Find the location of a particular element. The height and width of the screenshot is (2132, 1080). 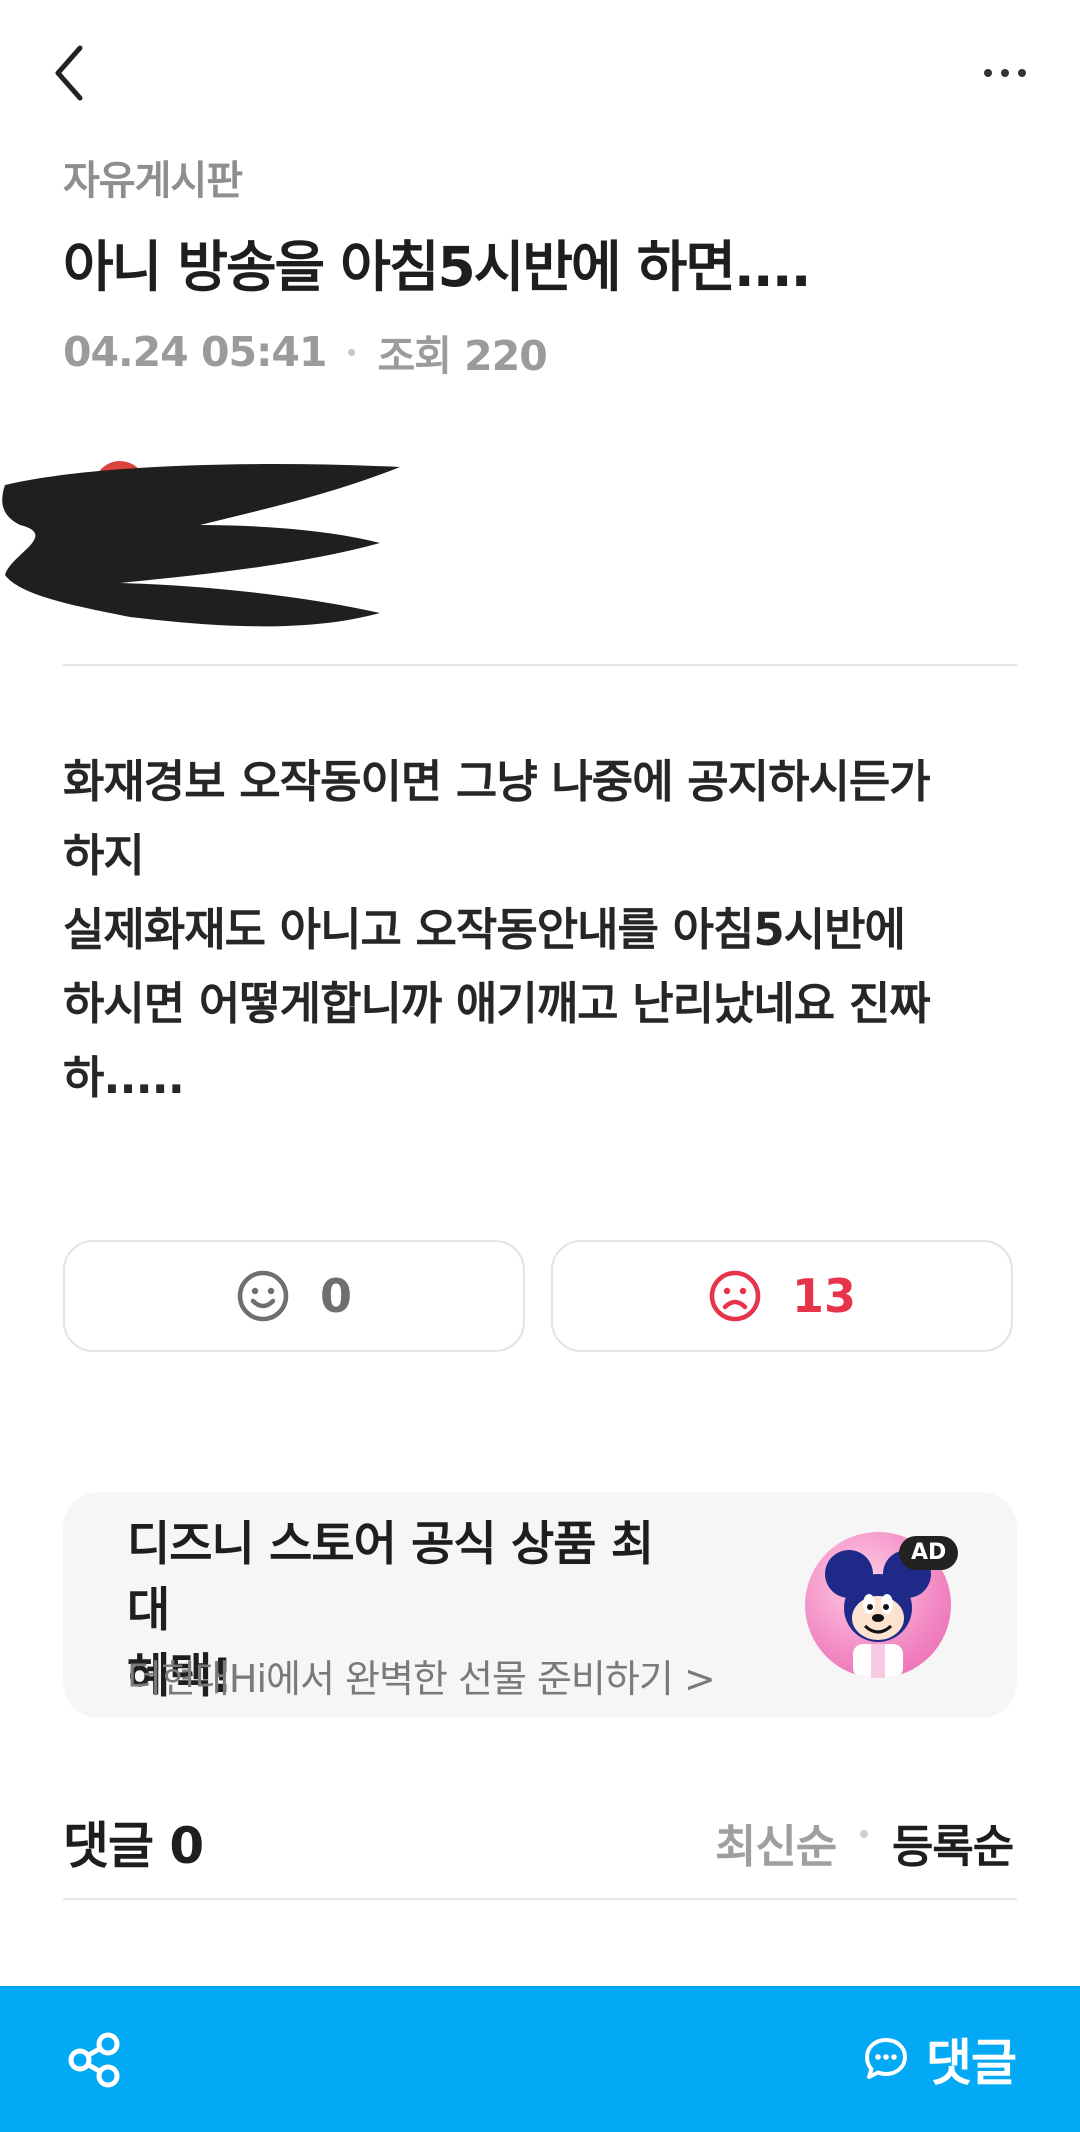

chevron-left-icon is located at coordinates (69, 73).